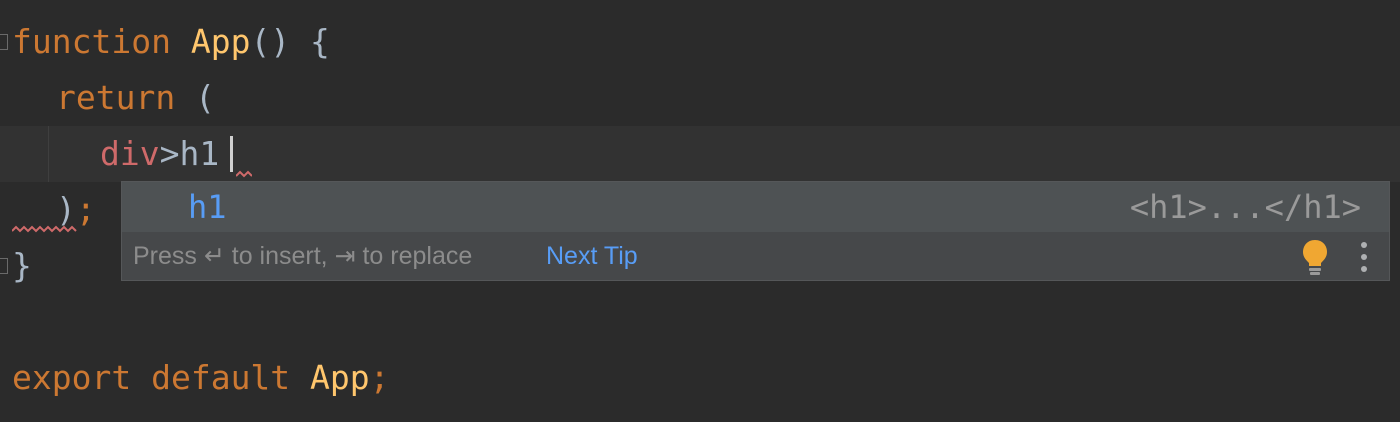 This screenshot has height=422, width=1400. What do you see at coordinates (116, 97) in the screenshot?
I see `keyword-return: return` at bounding box center [116, 97].